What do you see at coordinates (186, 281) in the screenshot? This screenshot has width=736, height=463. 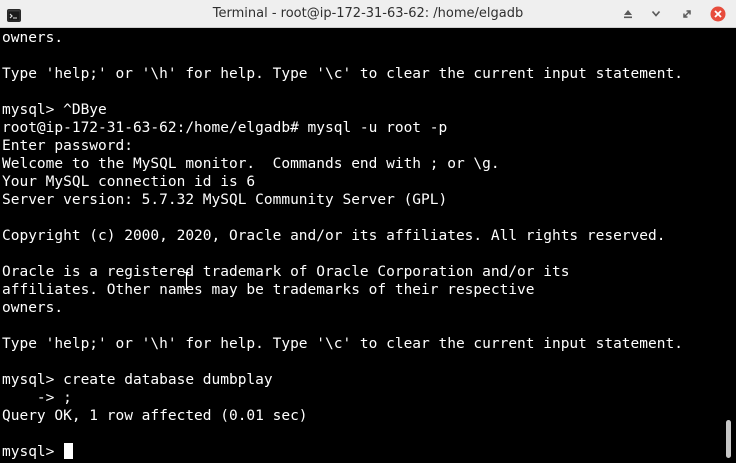 I see `ibeam-cursor-icon` at bounding box center [186, 281].